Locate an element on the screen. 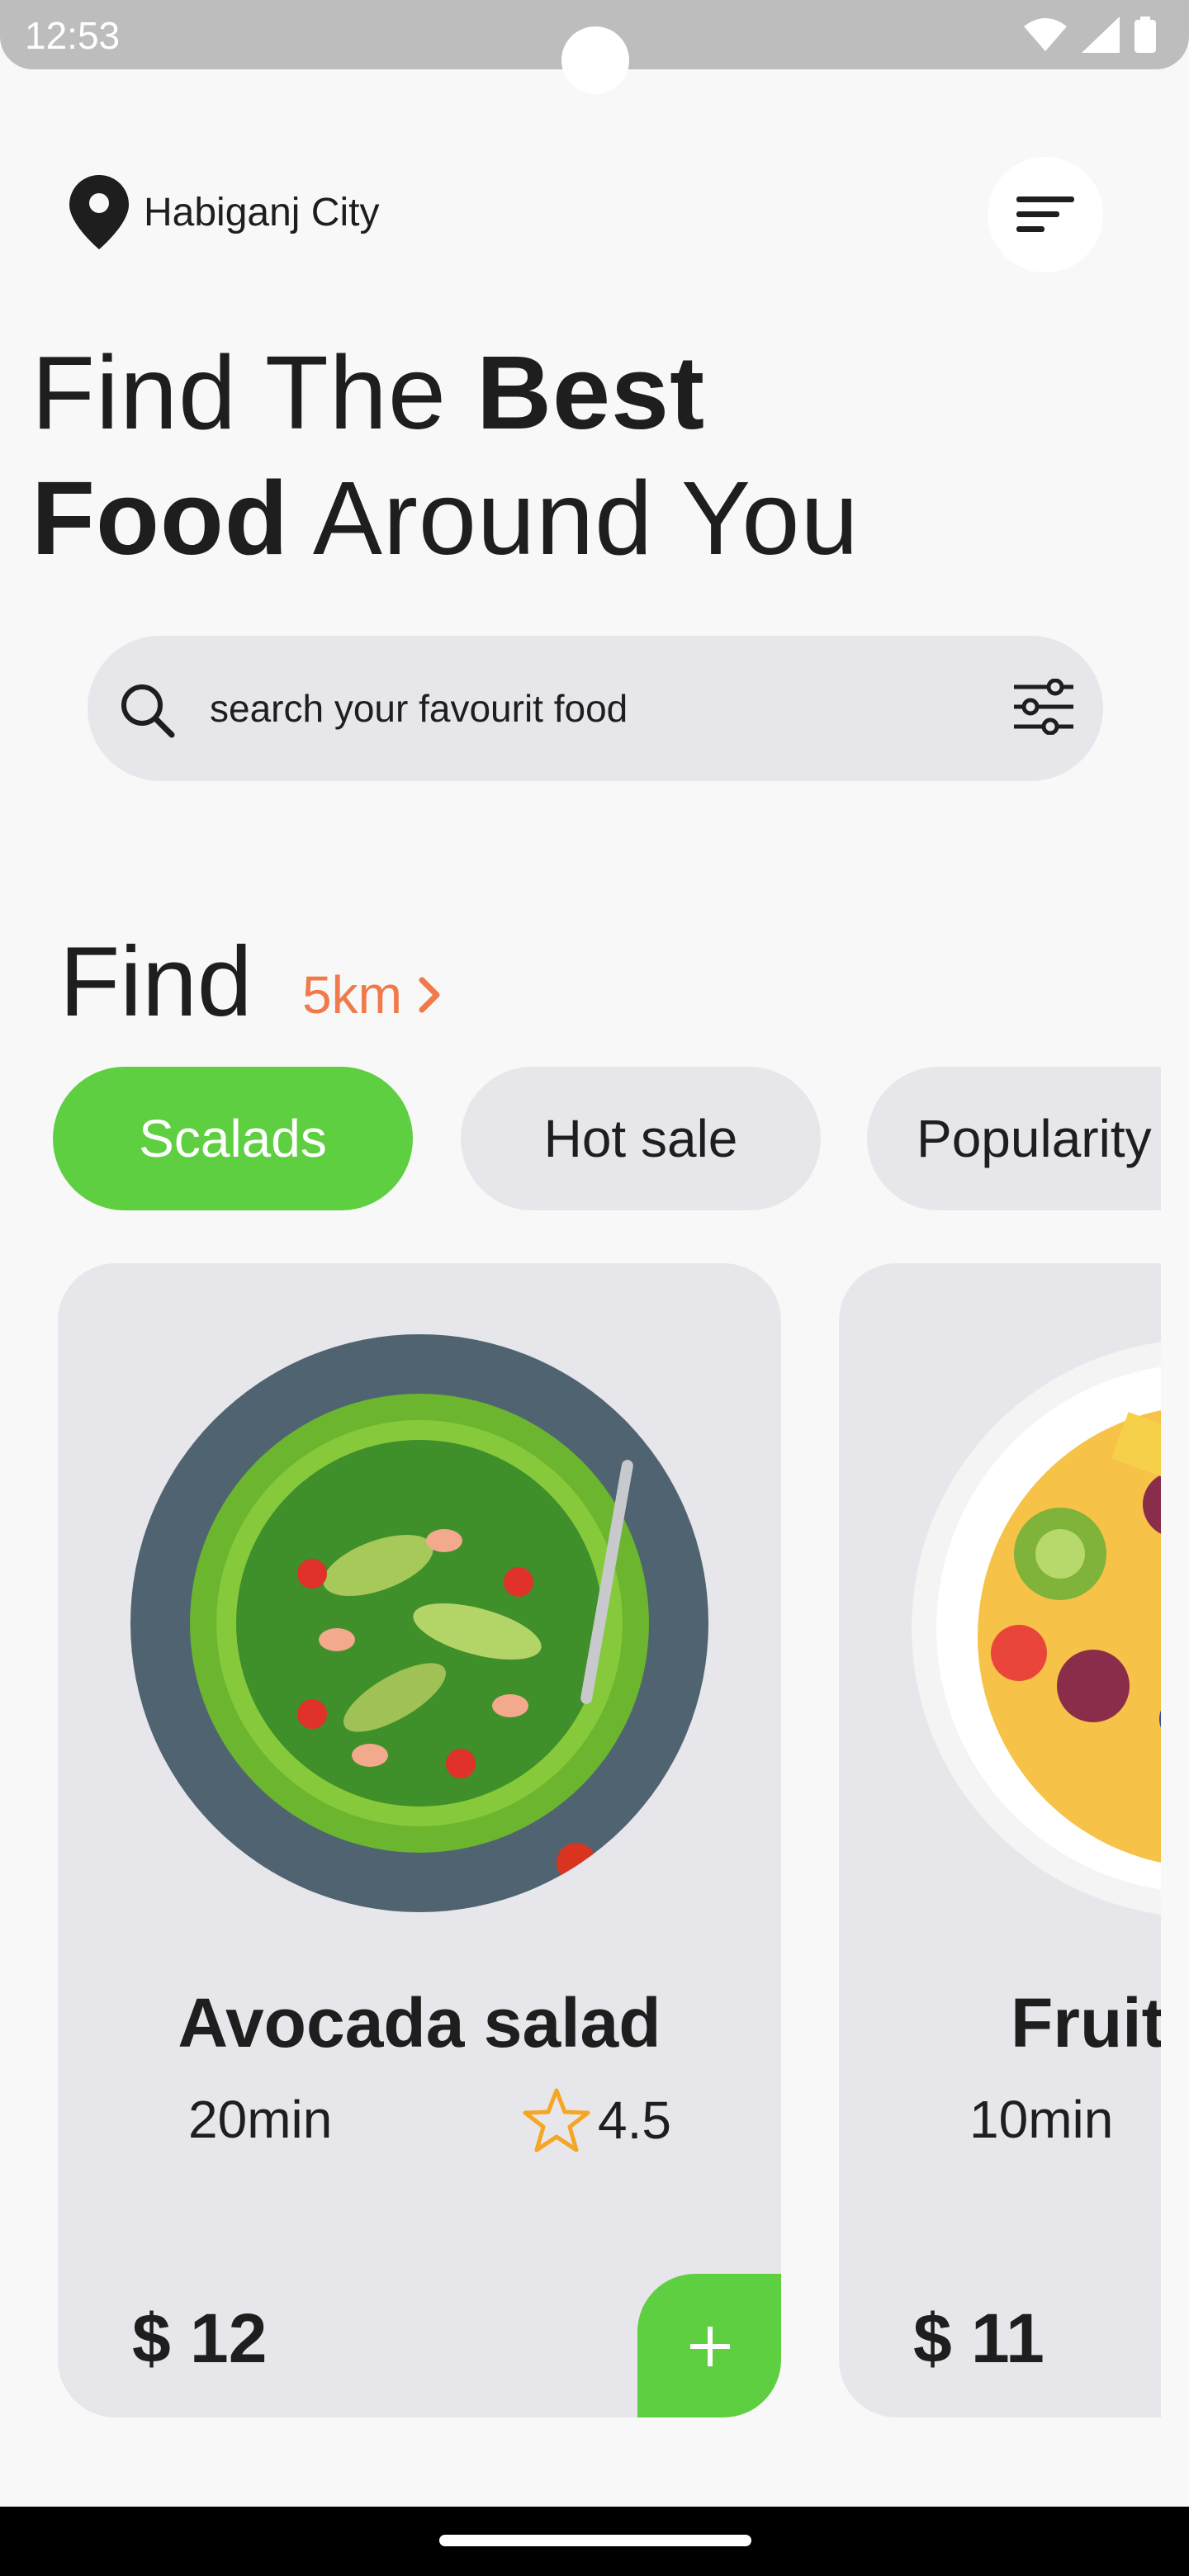  system-nav-bar is located at coordinates (594, 2541).